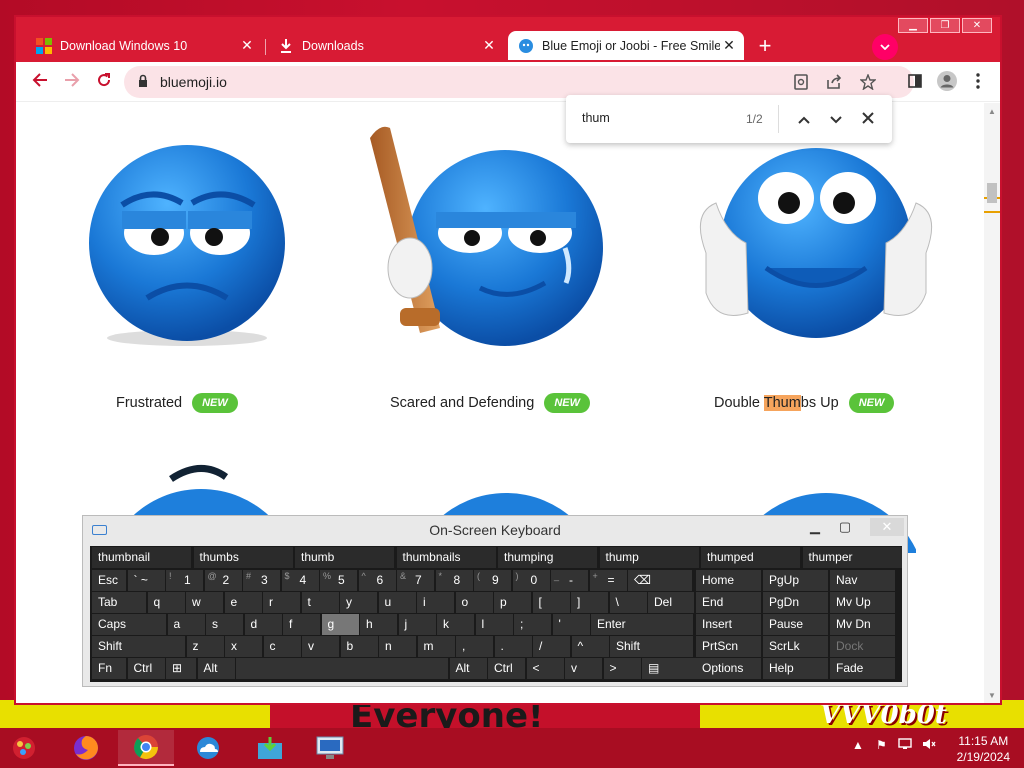 The image size is (1024, 768). I want to click on key-char: = +, so click(608, 580).